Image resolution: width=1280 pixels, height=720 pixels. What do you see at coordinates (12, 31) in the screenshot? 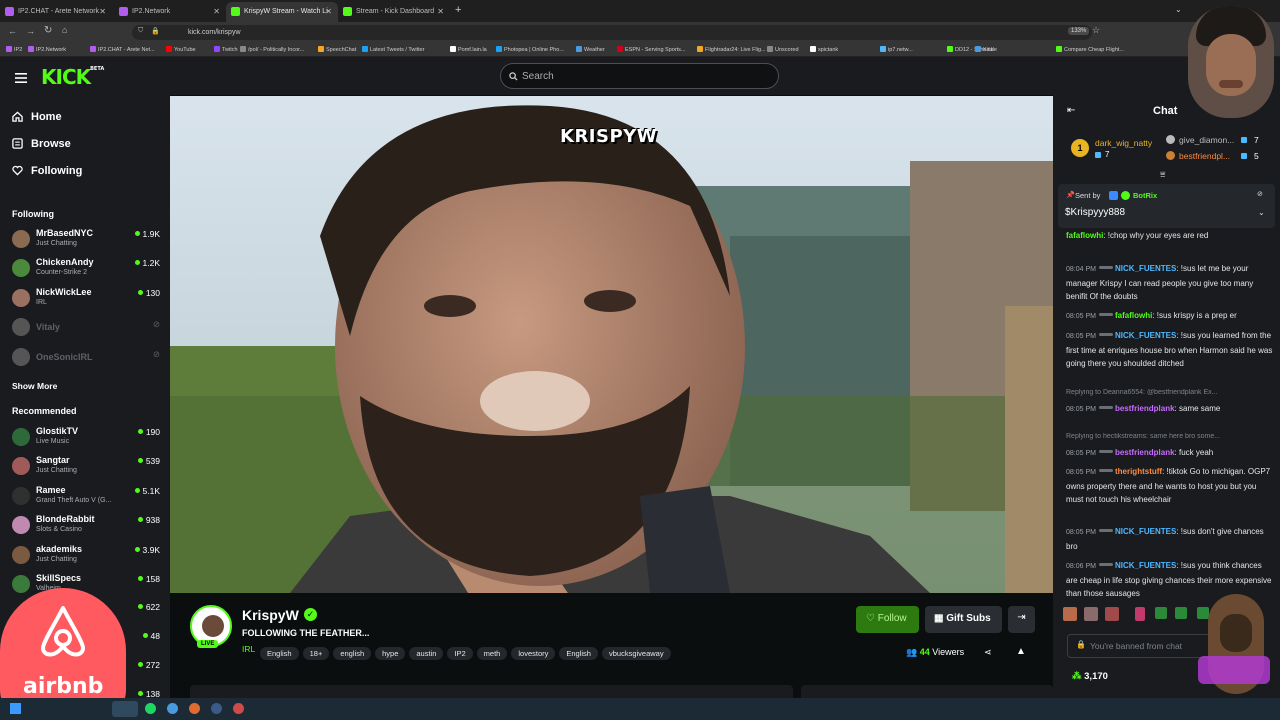
I see `back-icon: ←` at bounding box center [12, 31].